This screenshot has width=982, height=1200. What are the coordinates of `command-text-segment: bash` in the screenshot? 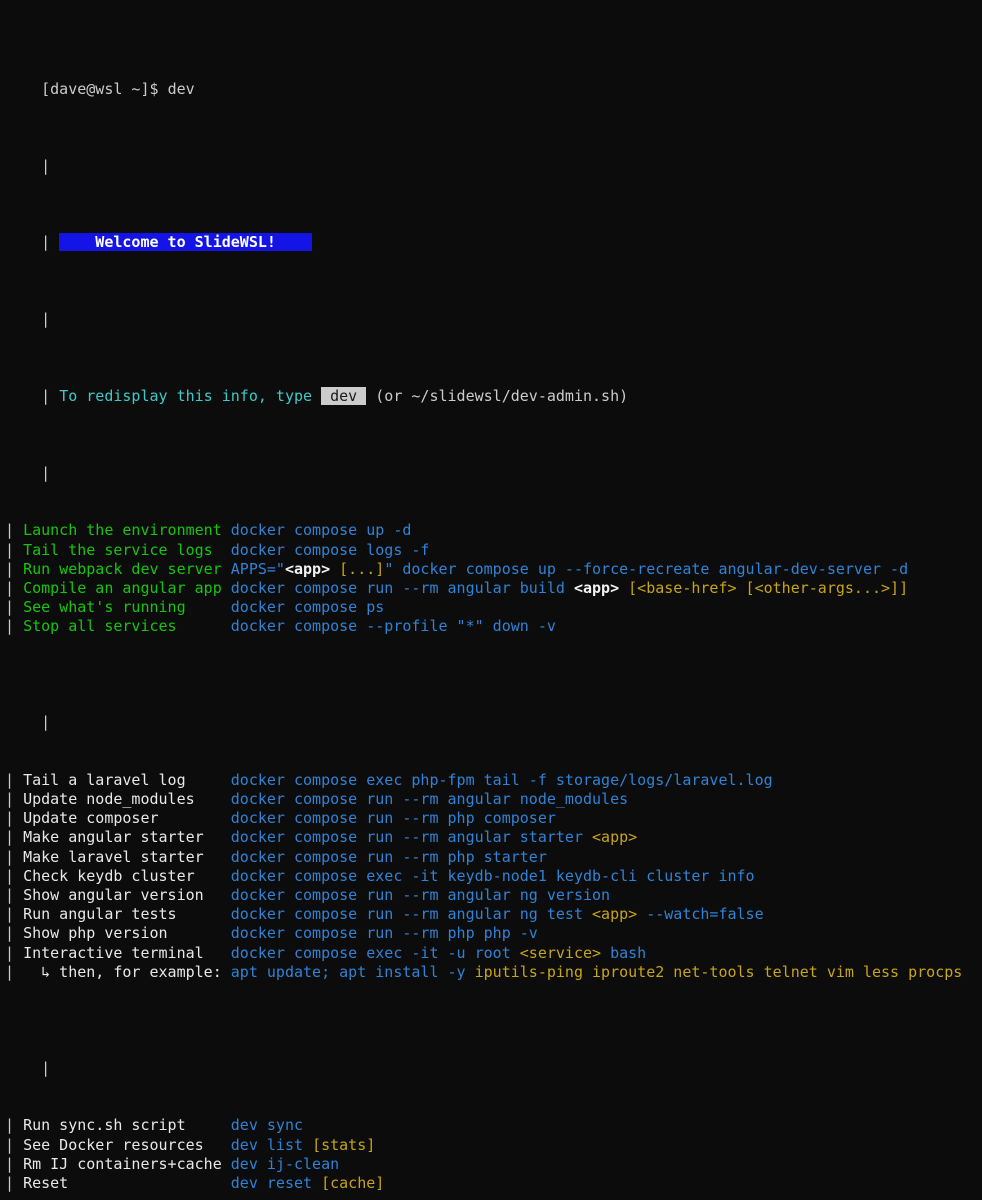 It's located at (624, 952).